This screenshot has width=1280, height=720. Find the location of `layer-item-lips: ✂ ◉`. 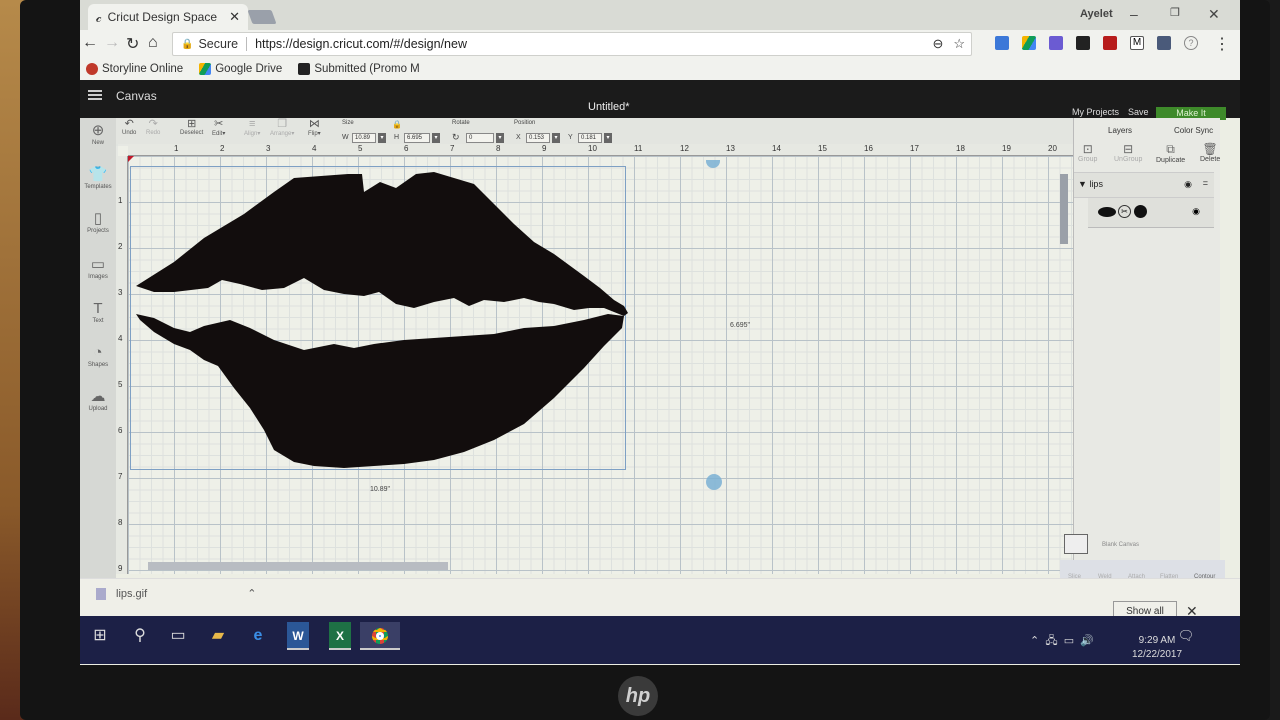

layer-item-lips: ✂ ◉ is located at coordinates (1151, 213).